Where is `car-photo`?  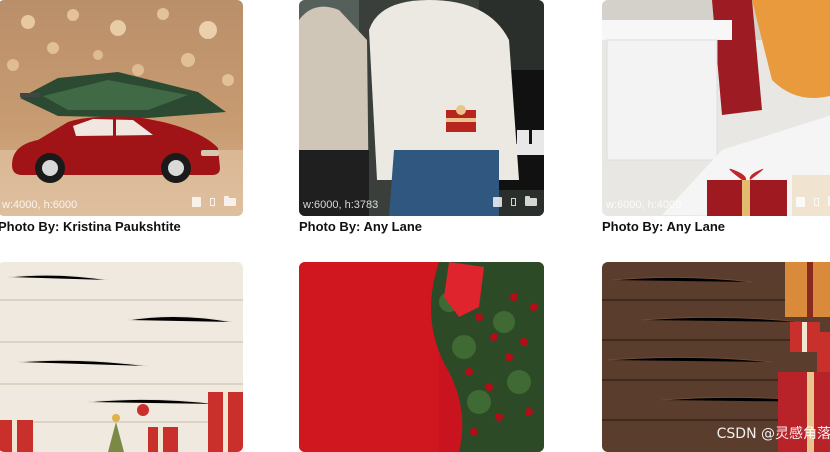
car-photo is located at coordinates (121, 108).